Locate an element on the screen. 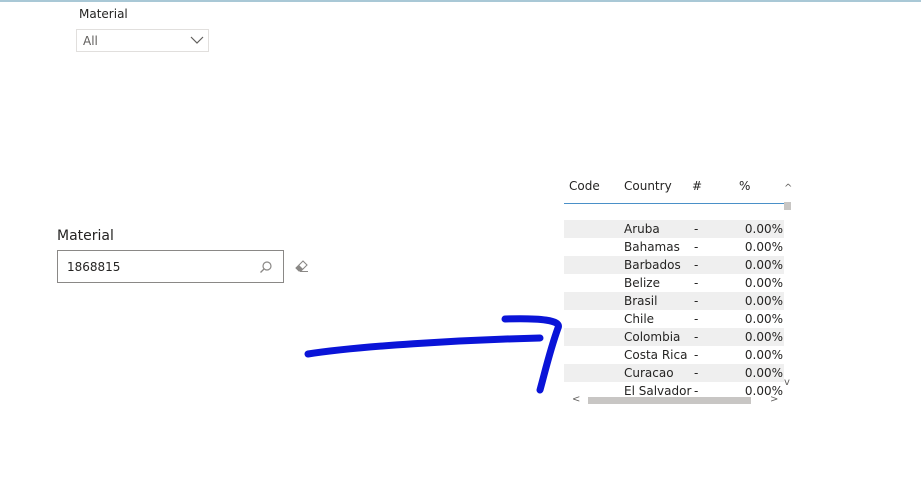 This screenshot has height=488, width=921. cell-country: Belize is located at coordinates (642, 283).